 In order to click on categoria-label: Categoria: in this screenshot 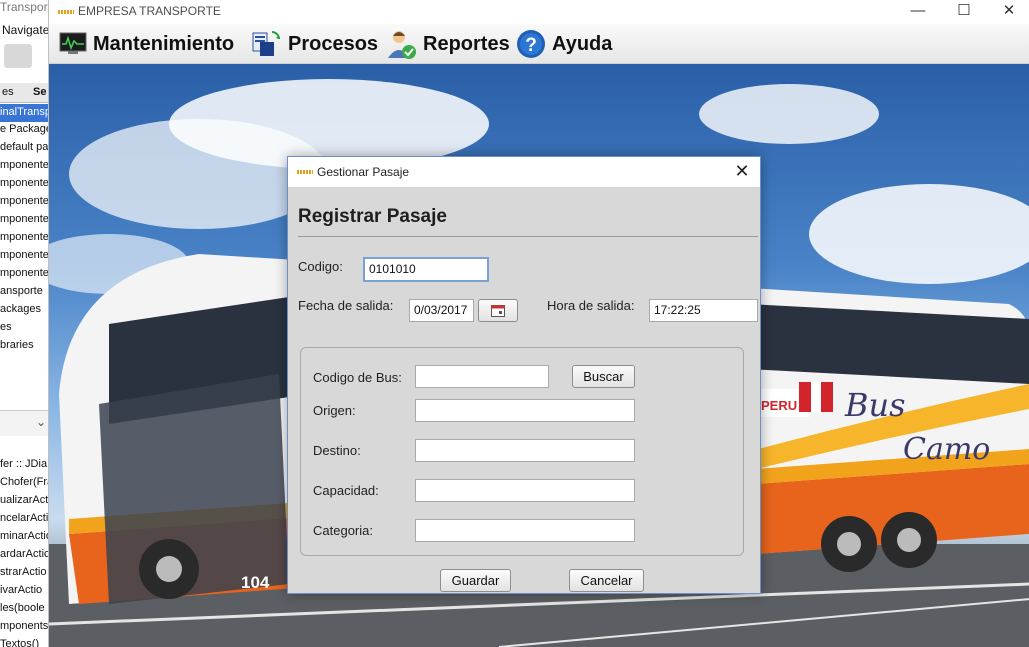, I will do `click(343, 530)`.